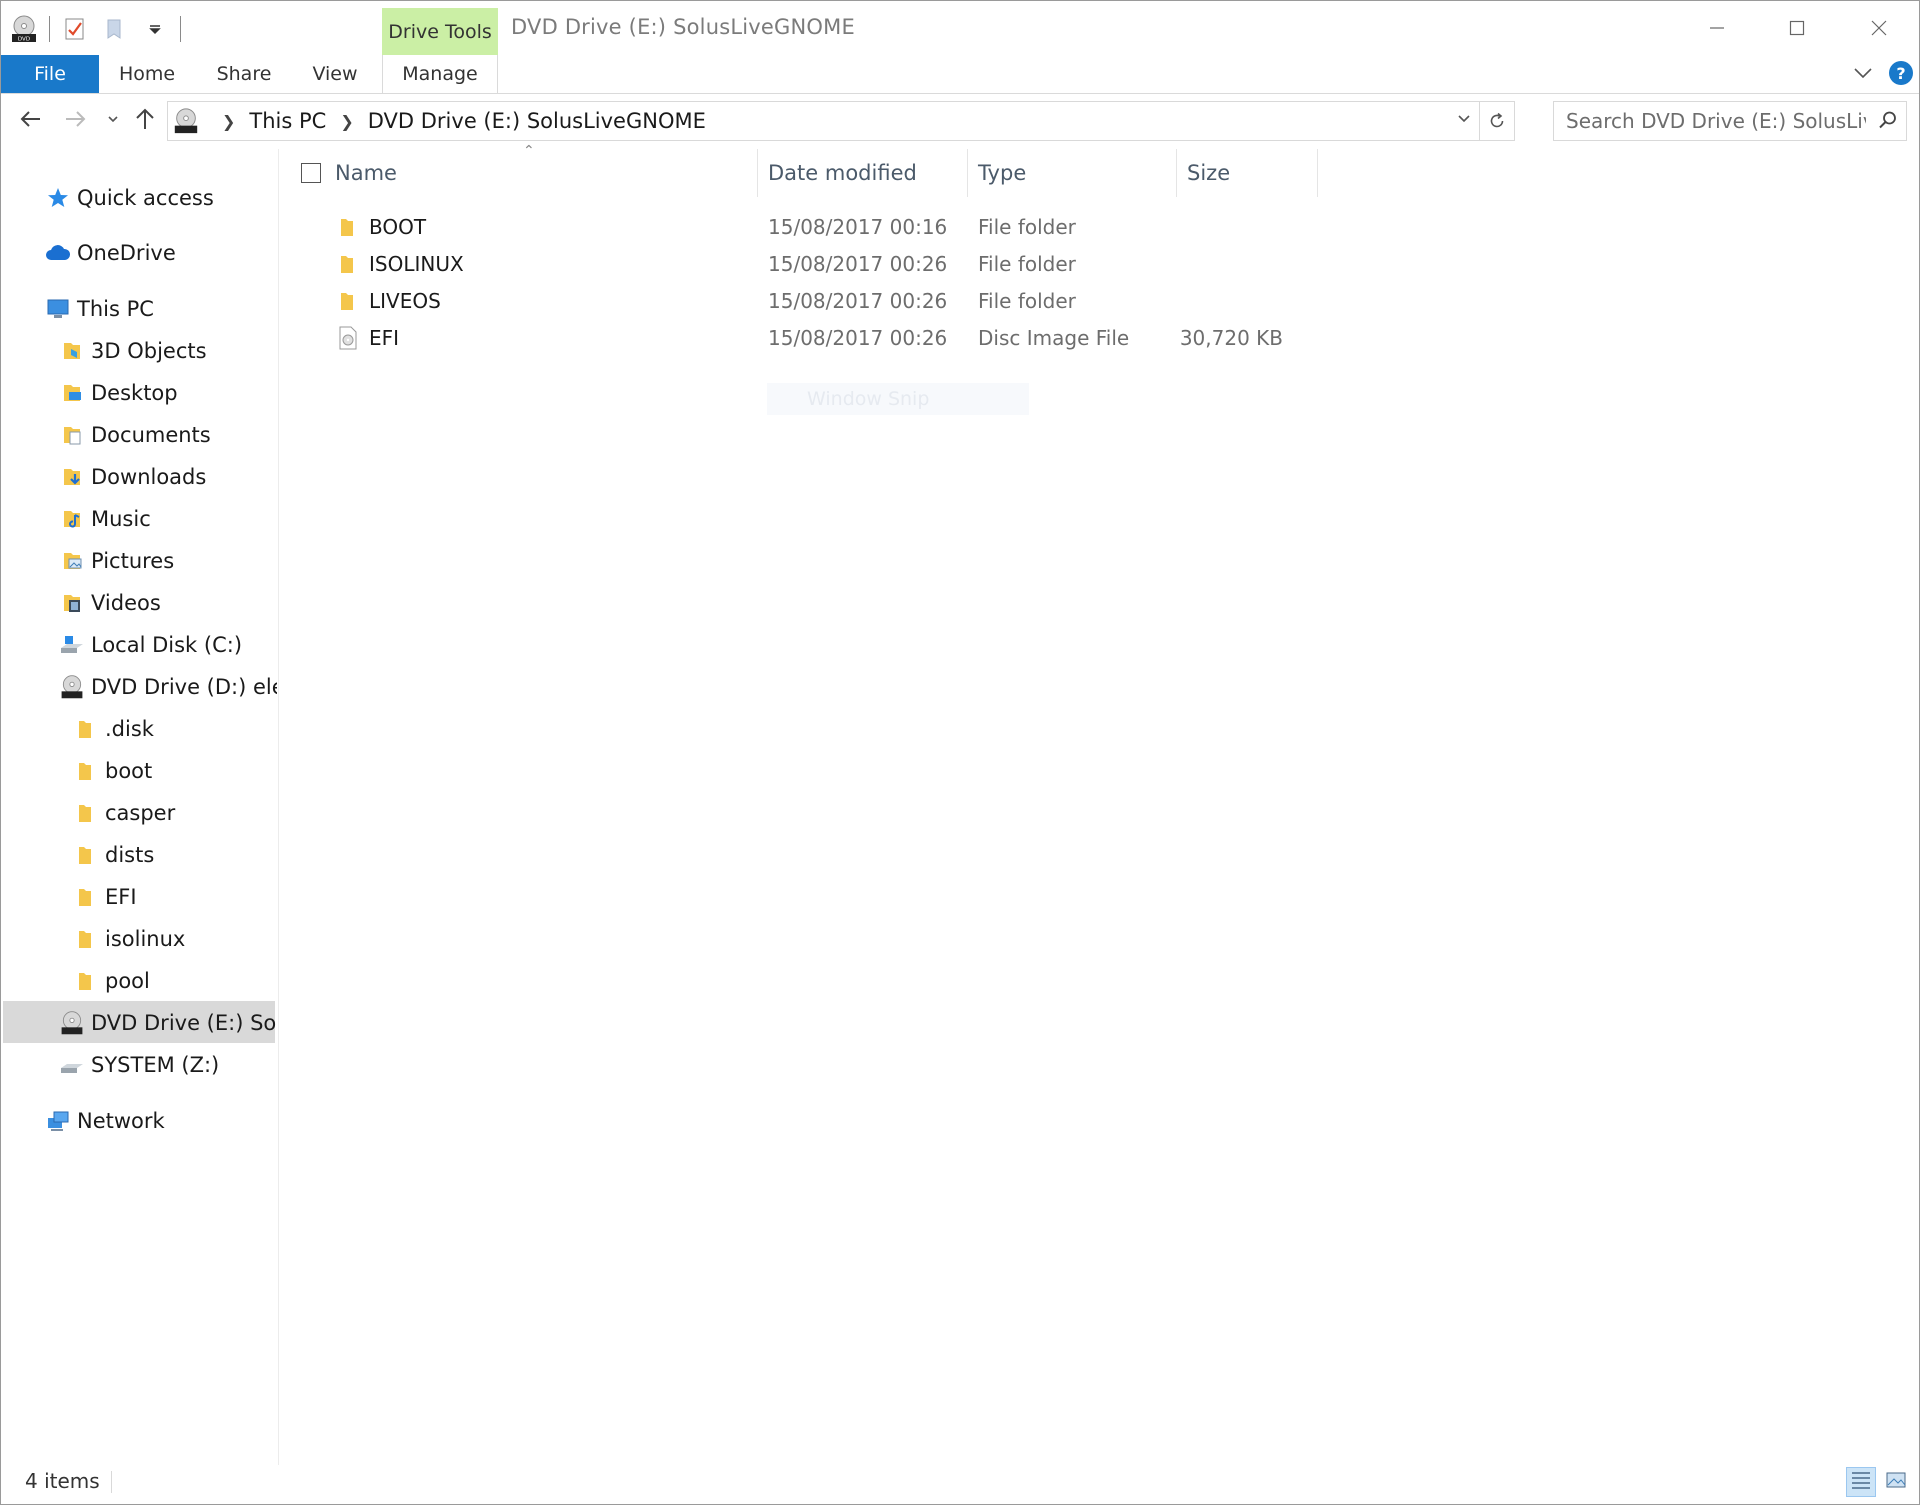  What do you see at coordinates (72, 1065) in the screenshot?
I see `drive-icon` at bounding box center [72, 1065].